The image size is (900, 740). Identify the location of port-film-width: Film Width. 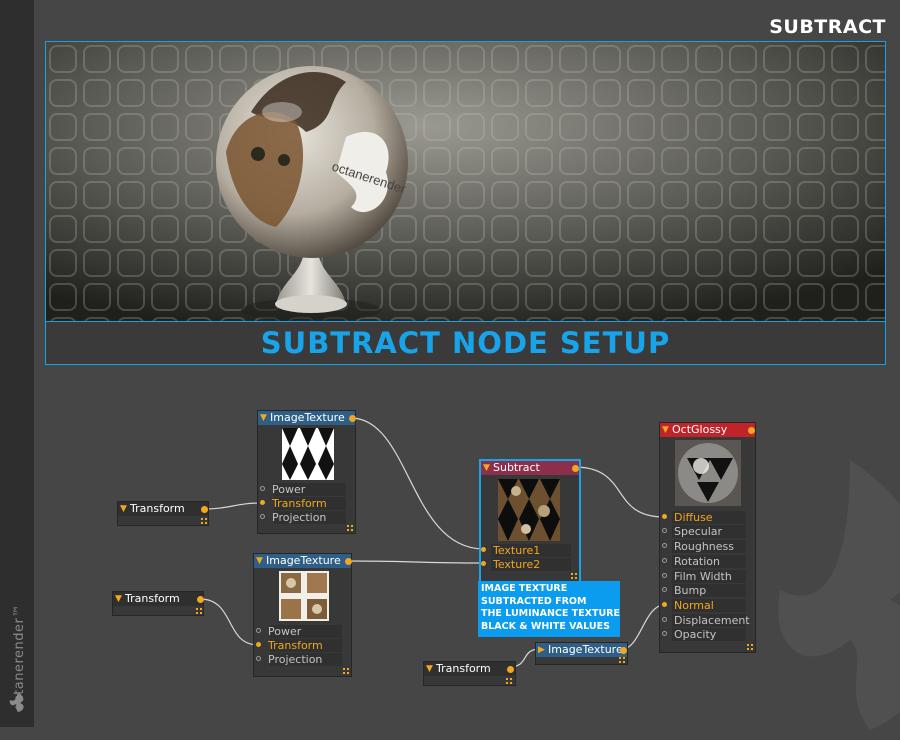
(697, 576).